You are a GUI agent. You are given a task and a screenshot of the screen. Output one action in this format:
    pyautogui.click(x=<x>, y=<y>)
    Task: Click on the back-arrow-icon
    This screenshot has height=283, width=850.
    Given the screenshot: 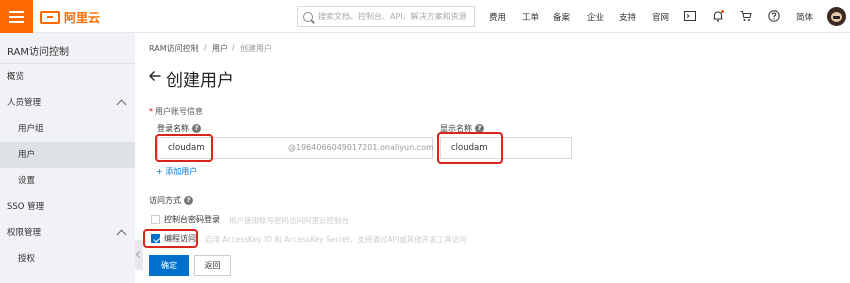 What is the action you would take?
    pyautogui.click(x=155, y=76)
    